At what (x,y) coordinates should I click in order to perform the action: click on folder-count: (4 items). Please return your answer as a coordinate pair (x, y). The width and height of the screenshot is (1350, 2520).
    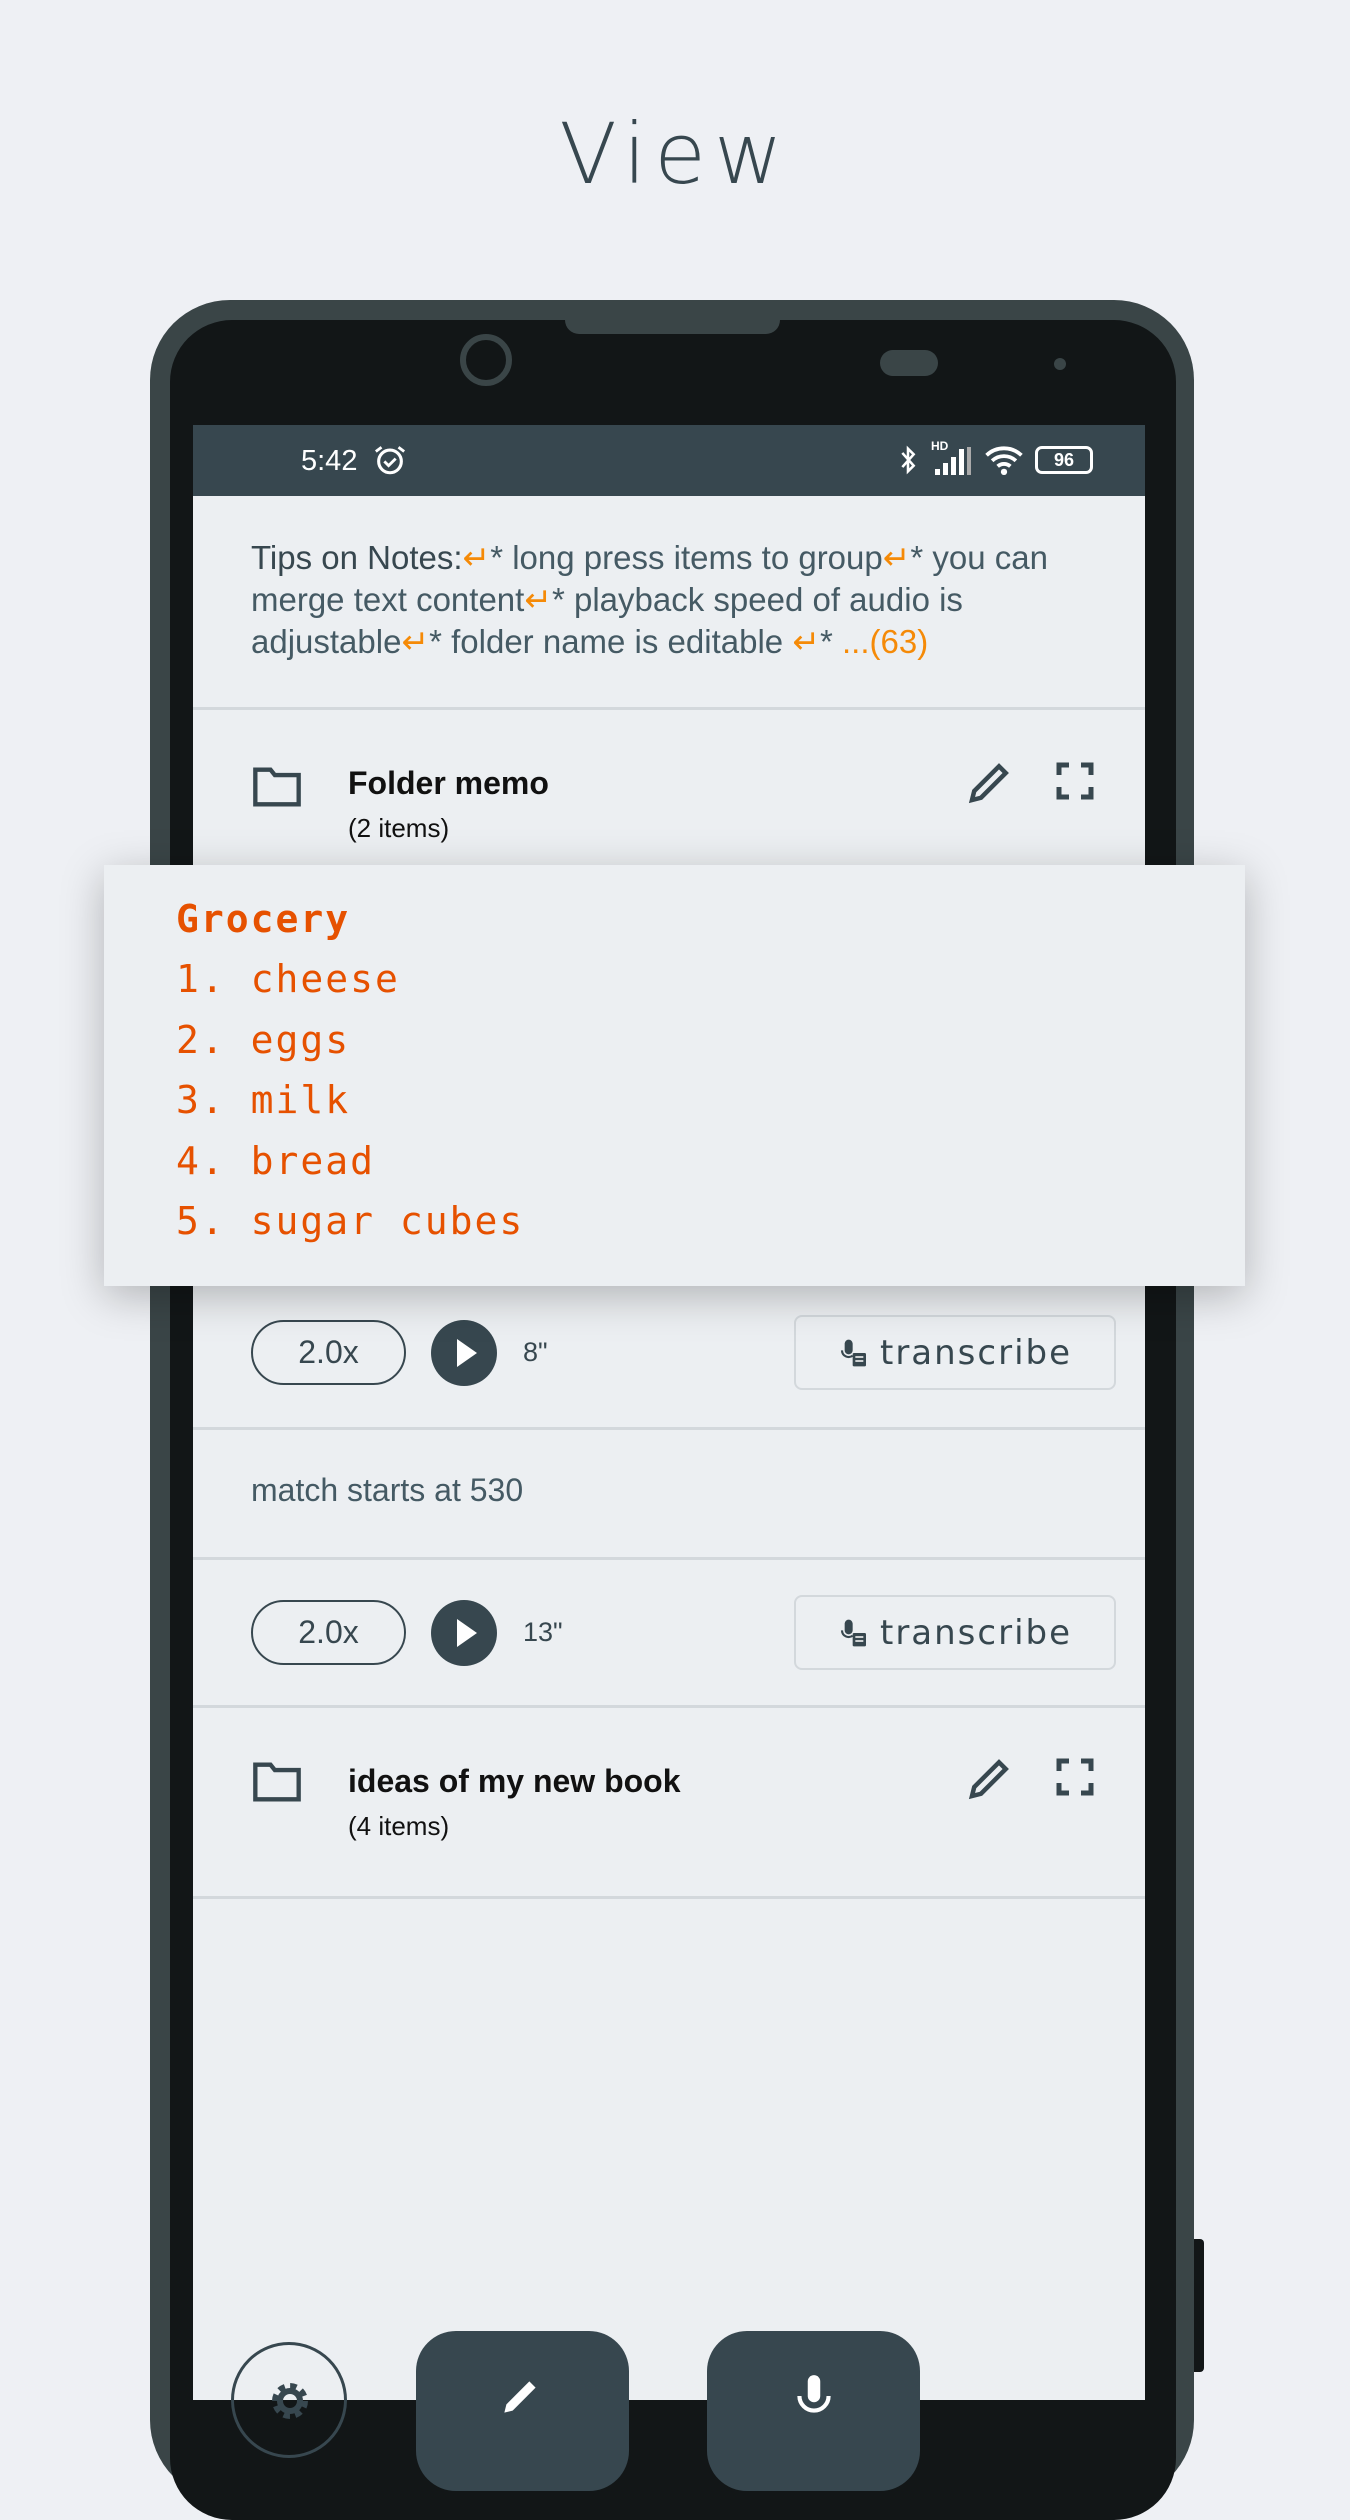
    Looking at the image, I should click on (399, 1826).